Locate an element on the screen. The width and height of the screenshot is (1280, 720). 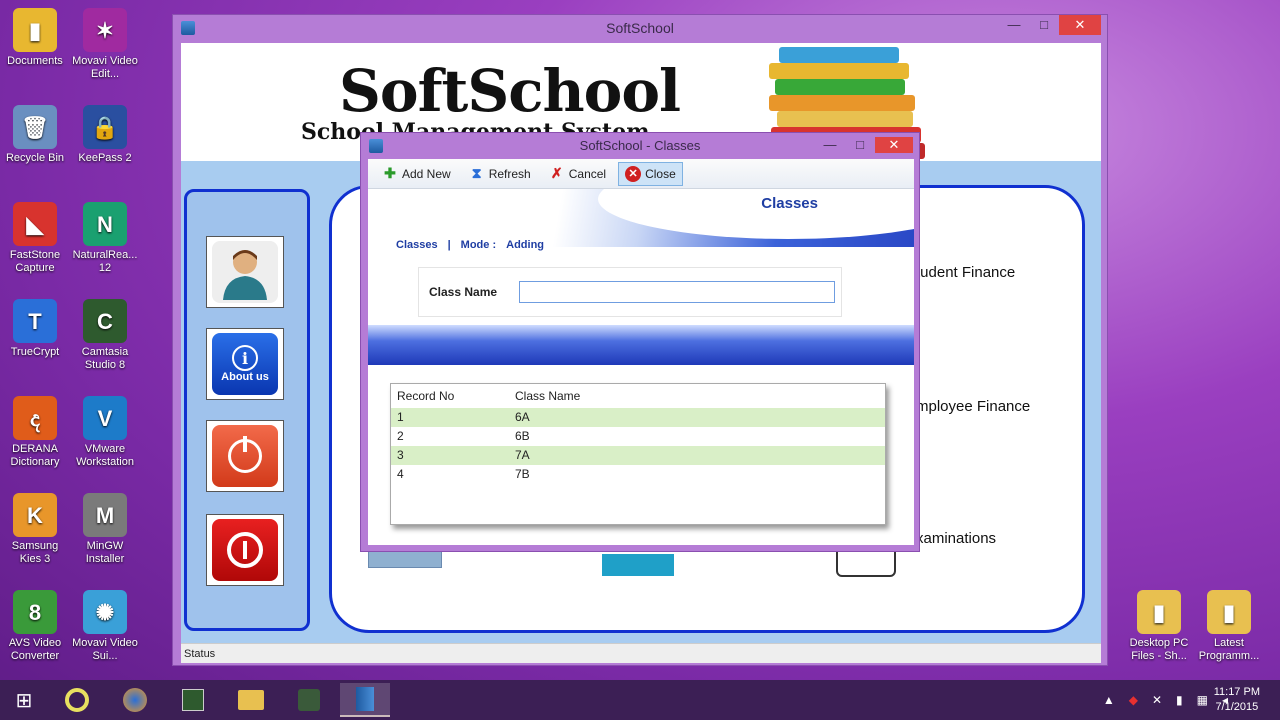
close-label: Close is located at coordinates (660, 173).